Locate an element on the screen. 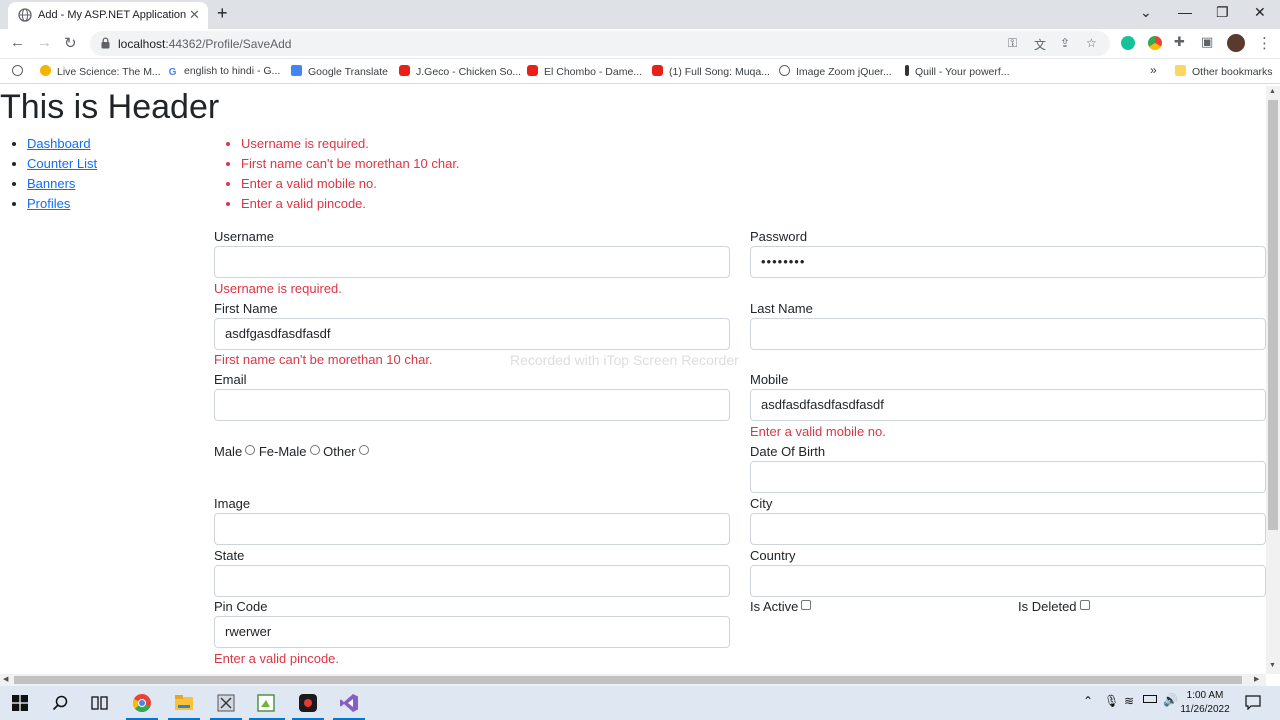 The height and width of the screenshot is (720, 1280). validation-message: Username is required. is located at coordinates (350, 146).